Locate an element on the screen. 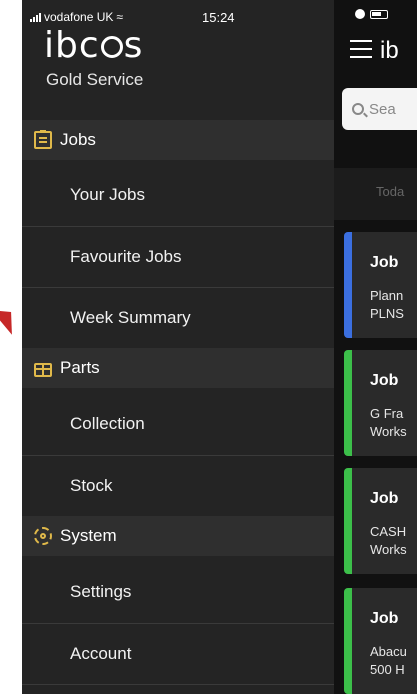 This screenshot has width=417, height=694. job-card-line1: Plann is located at coordinates (387, 295).